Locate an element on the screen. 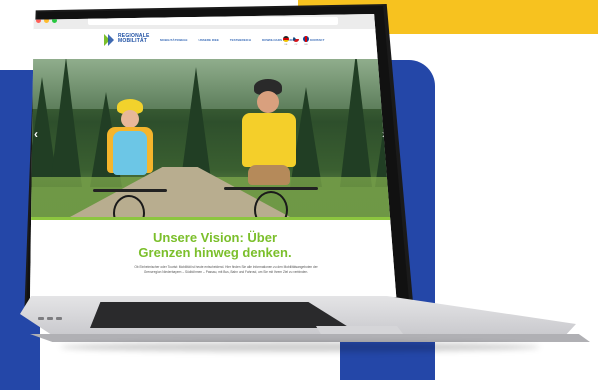  keyboard is located at coordinates (220, 315).